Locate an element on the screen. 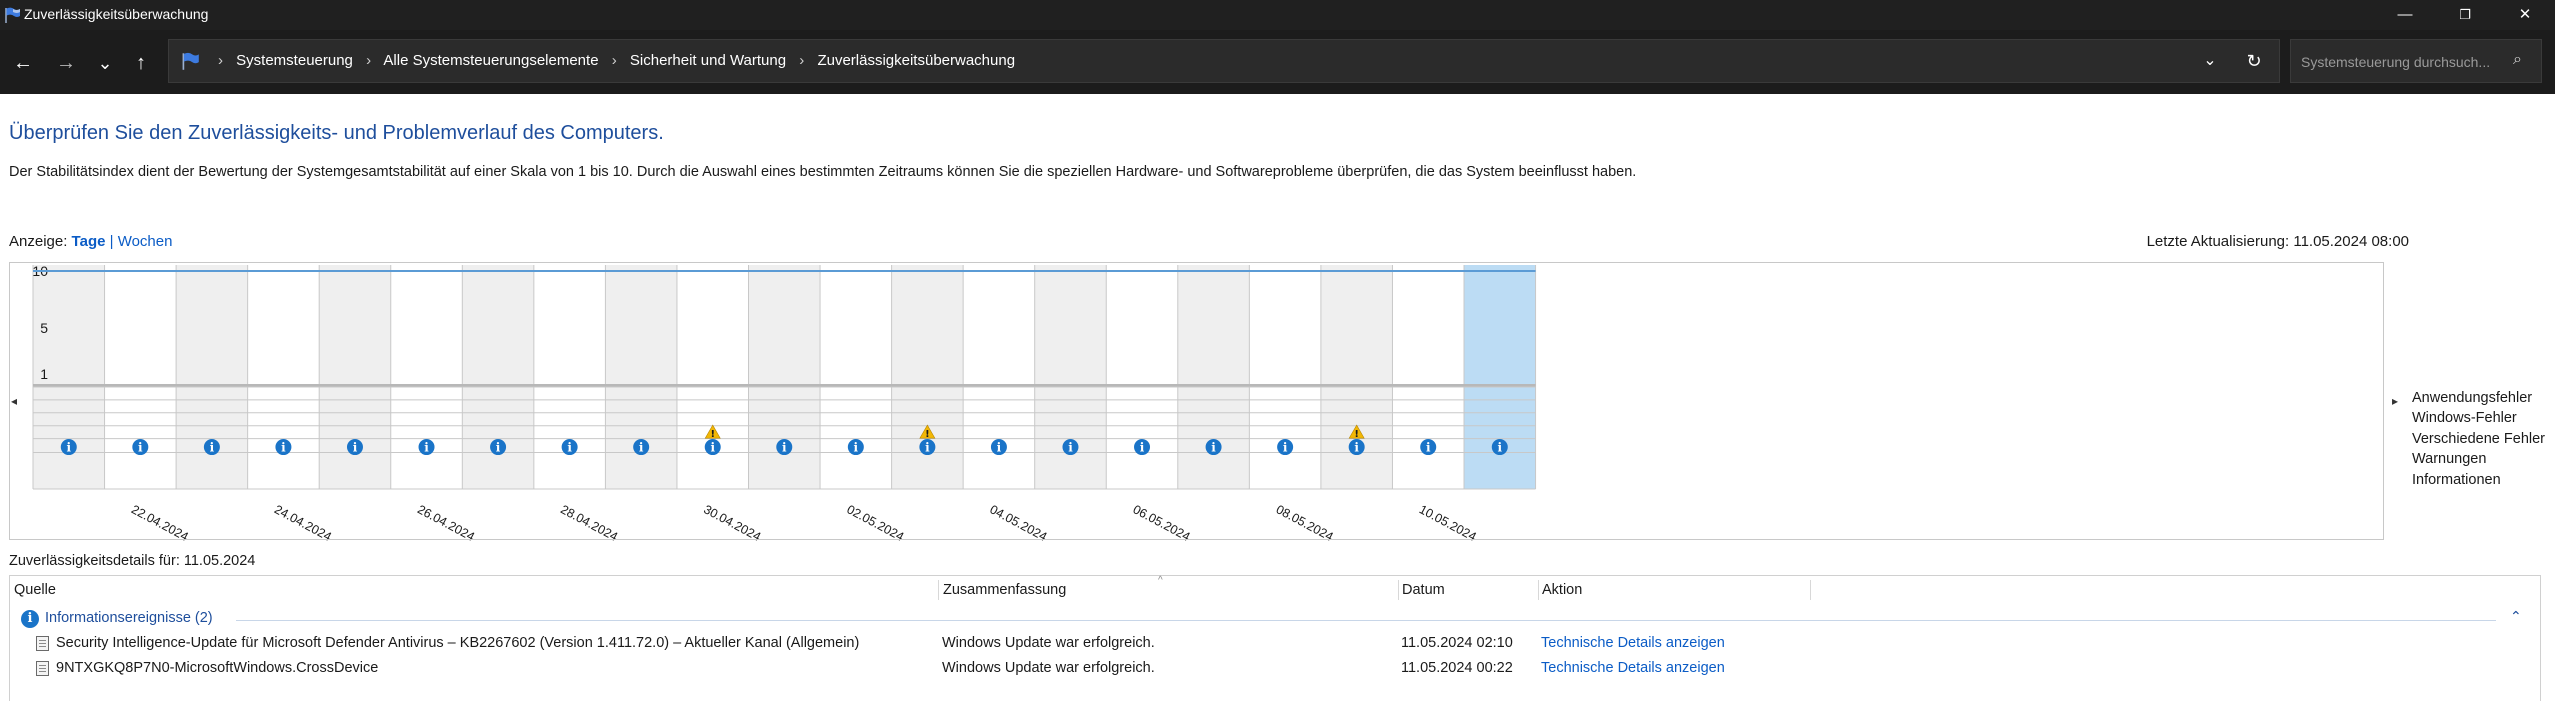 This screenshot has height=701, width=2555. y-tick-label: 1 is located at coordinates (44, 374).